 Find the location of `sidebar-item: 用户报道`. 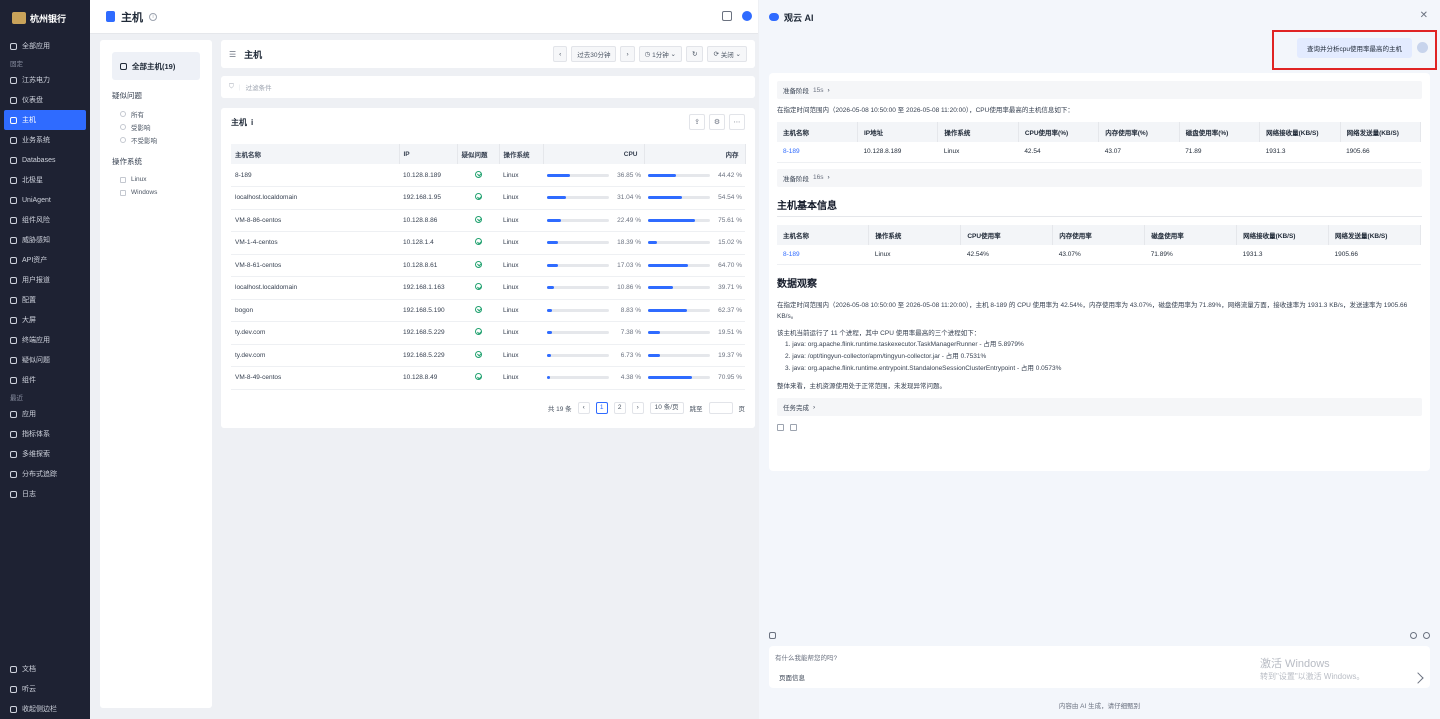

sidebar-item: 用户报道 is located at coordinates (45, 280).